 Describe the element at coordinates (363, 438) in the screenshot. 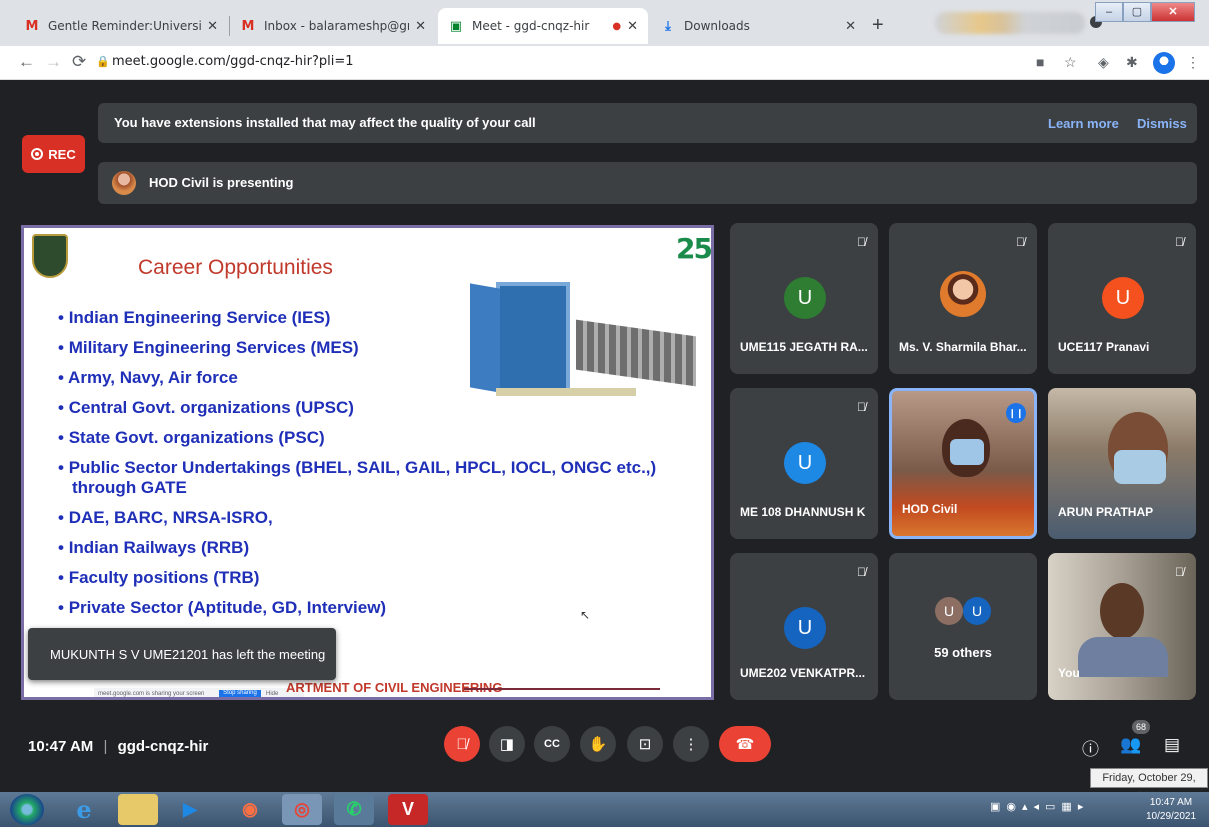

I see `career-item: State Govt. organizations (PSC)` at that location.